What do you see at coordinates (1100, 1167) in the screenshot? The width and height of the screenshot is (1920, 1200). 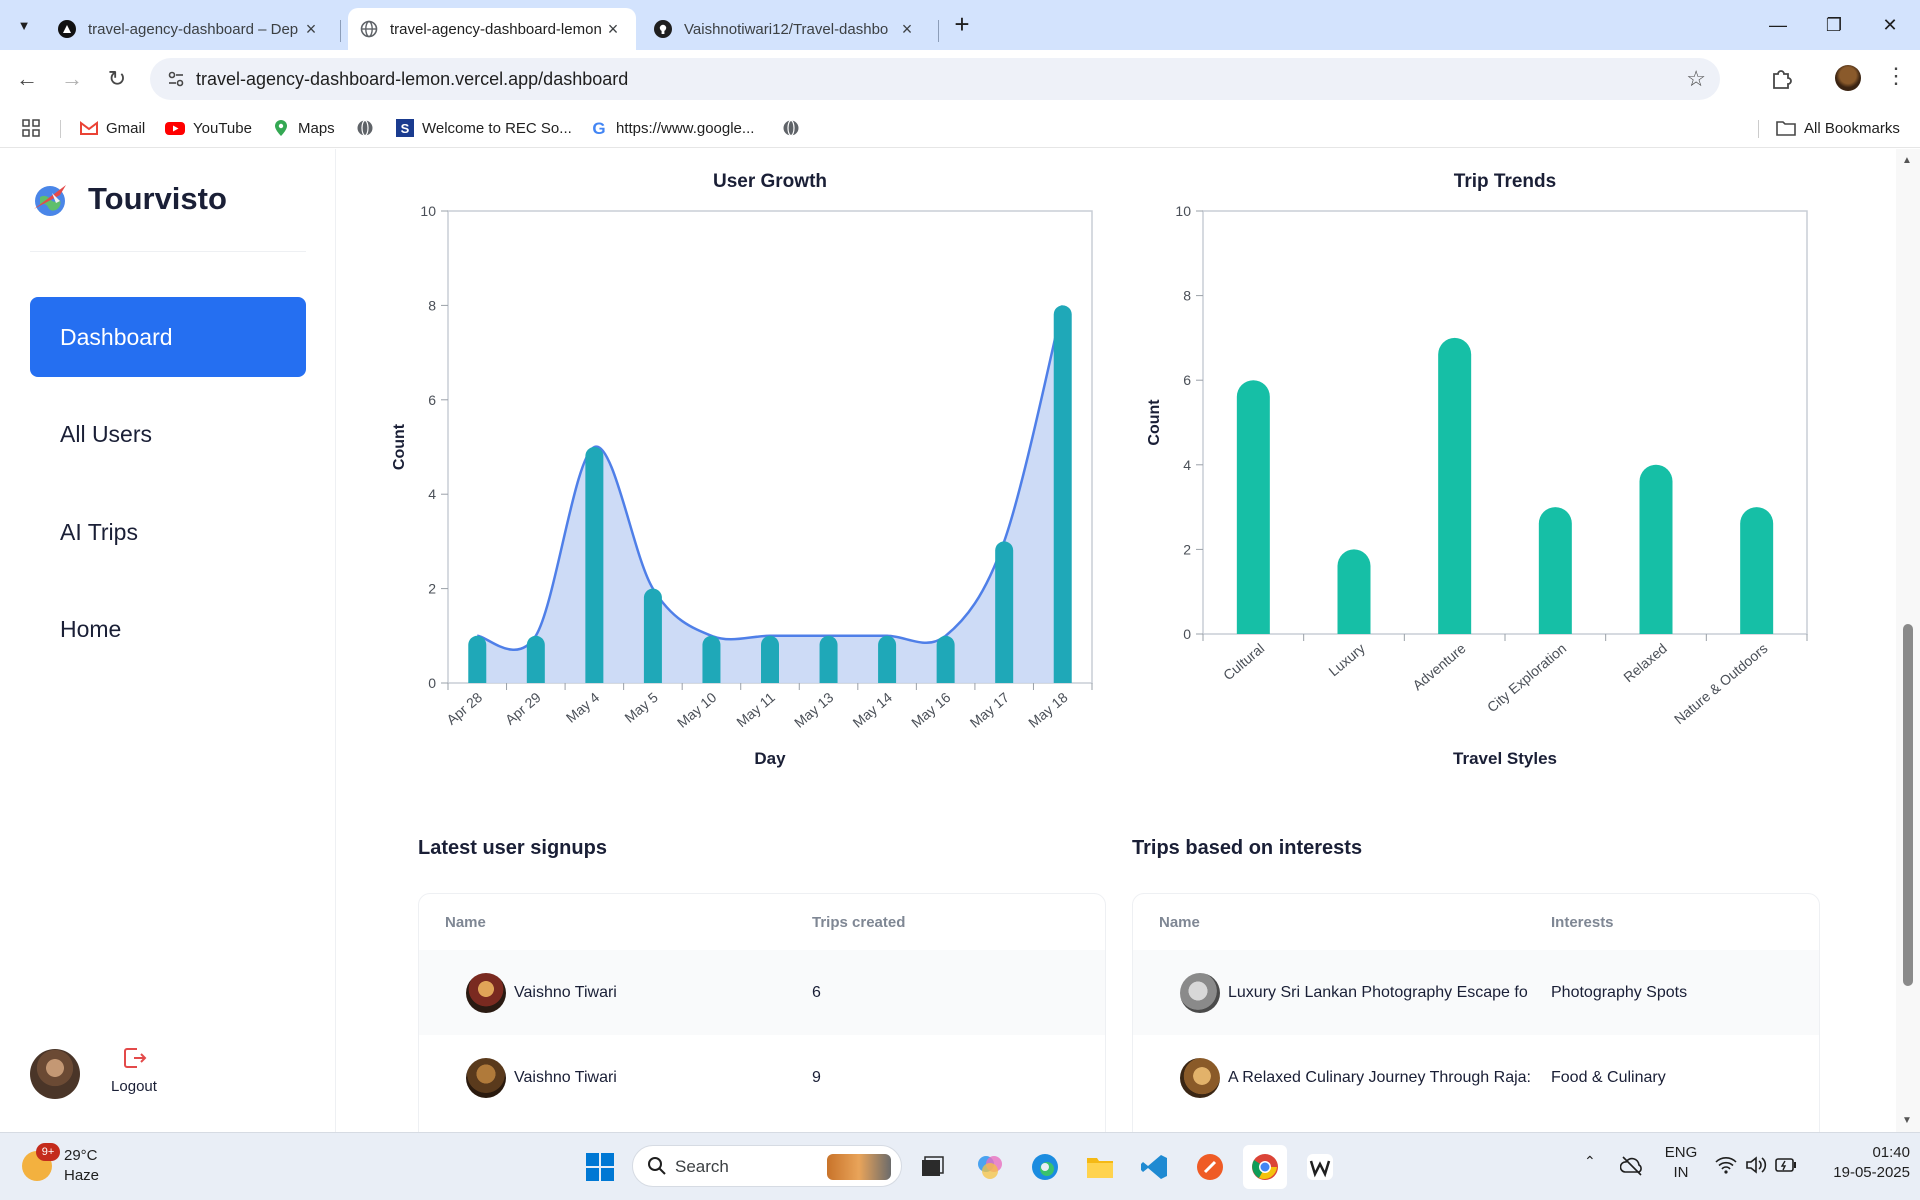 I see `file-explorer-icon` at bounding box center [1100, 1167].